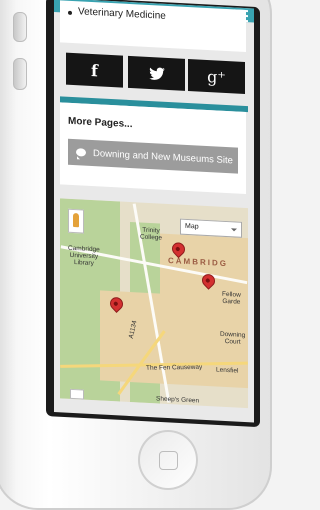 Image resolution: width=320 pixels, height=510 pixels. I want to click on speech-bubble-icon, so click(81, 152).